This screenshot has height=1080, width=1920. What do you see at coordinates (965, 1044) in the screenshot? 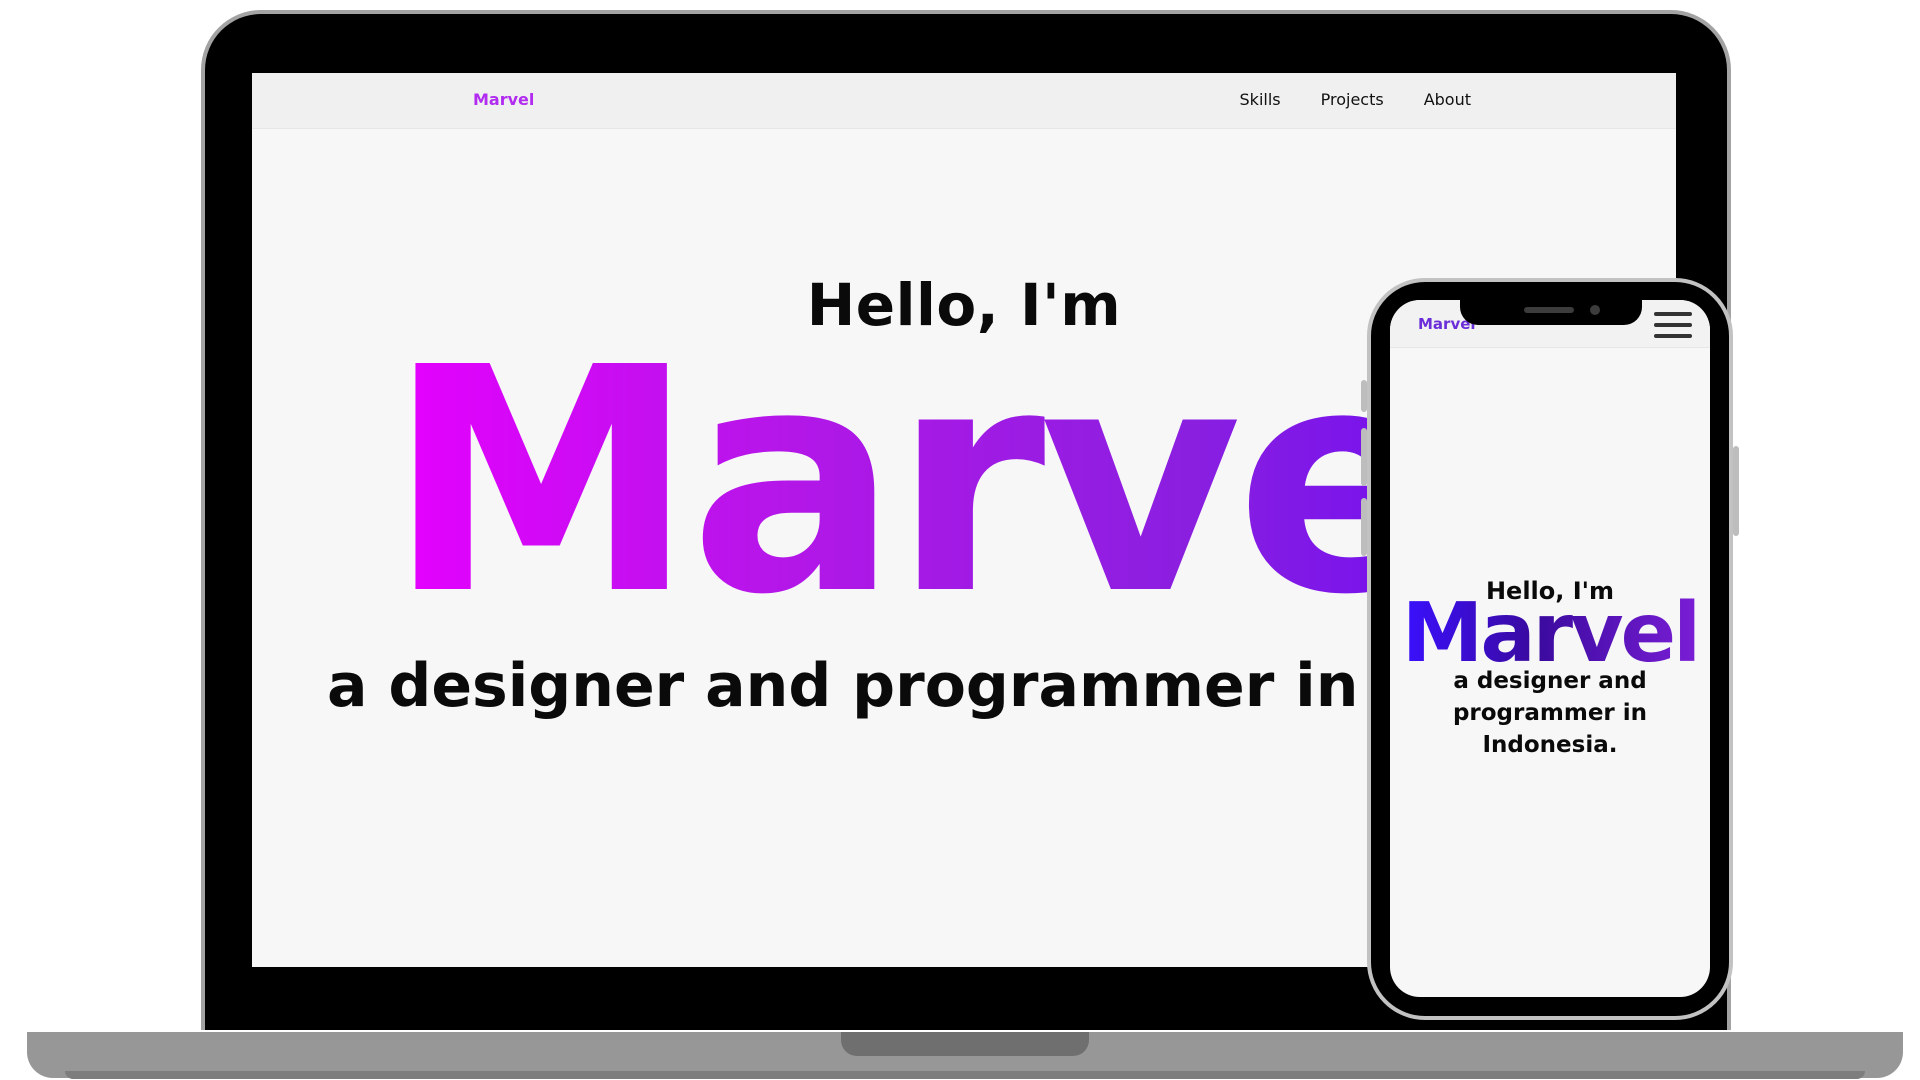
I see `laptop-opening-notch` at bounding box center [965, 1044].